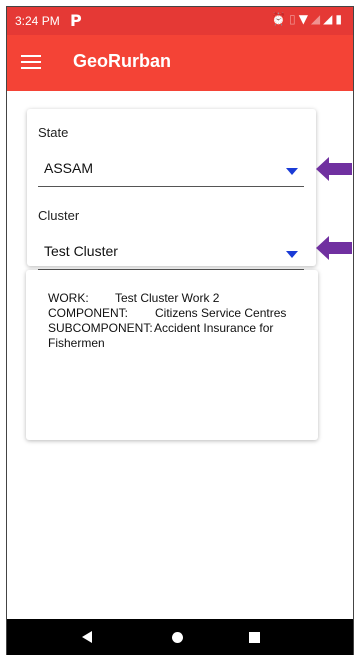 The image size is (358, 655). I want to click on app-bar: GeoRurban, so click(180, 63).